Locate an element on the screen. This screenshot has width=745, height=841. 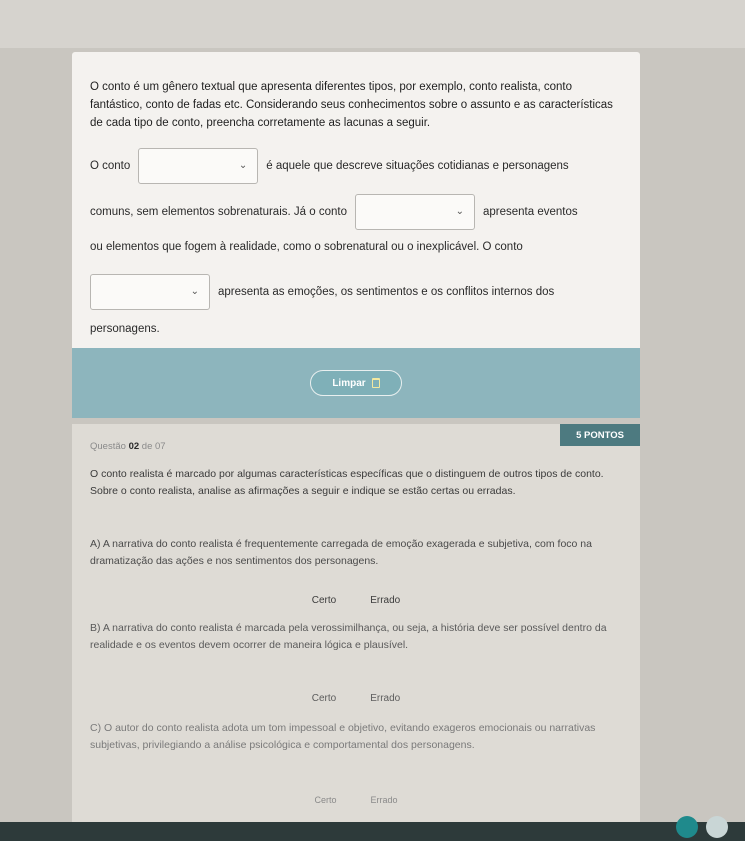
clear-button-label: Limpar is located at coordinates (349, 383).